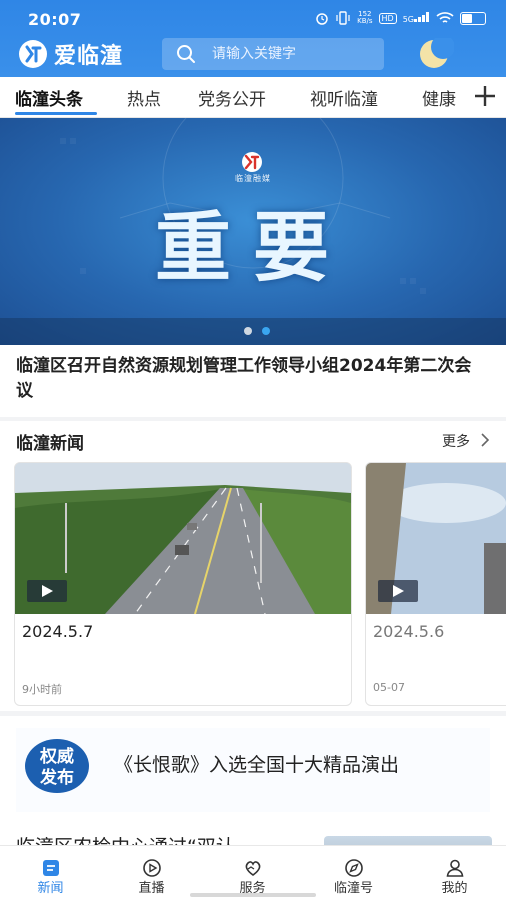  I want to click on news-icon, so click(51, 868).